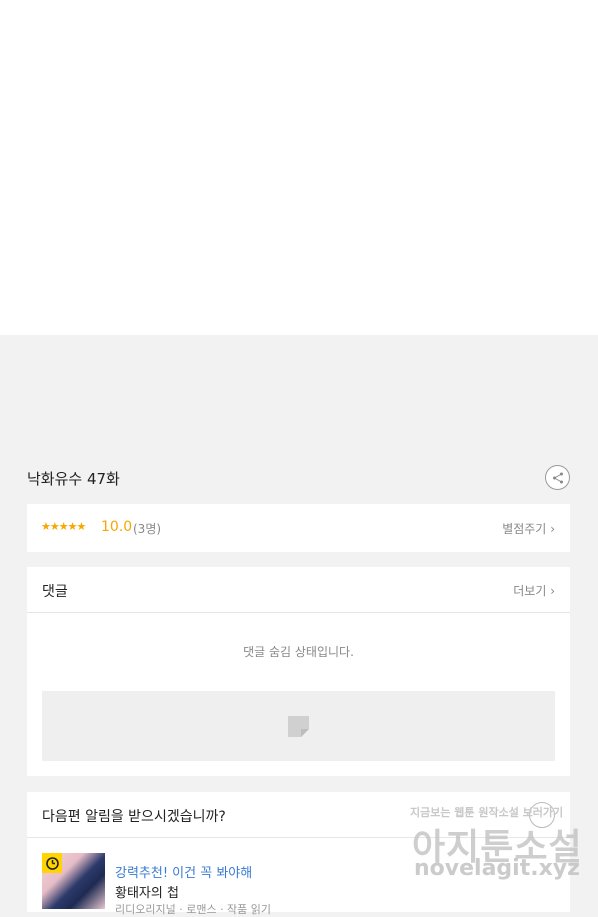 Image resolution: width=598 pixels, height=917 pixels. Describe the element at coordinates (298, 478) in the screenshot. I see `episode-header: 낙화유수 47화` at that location.